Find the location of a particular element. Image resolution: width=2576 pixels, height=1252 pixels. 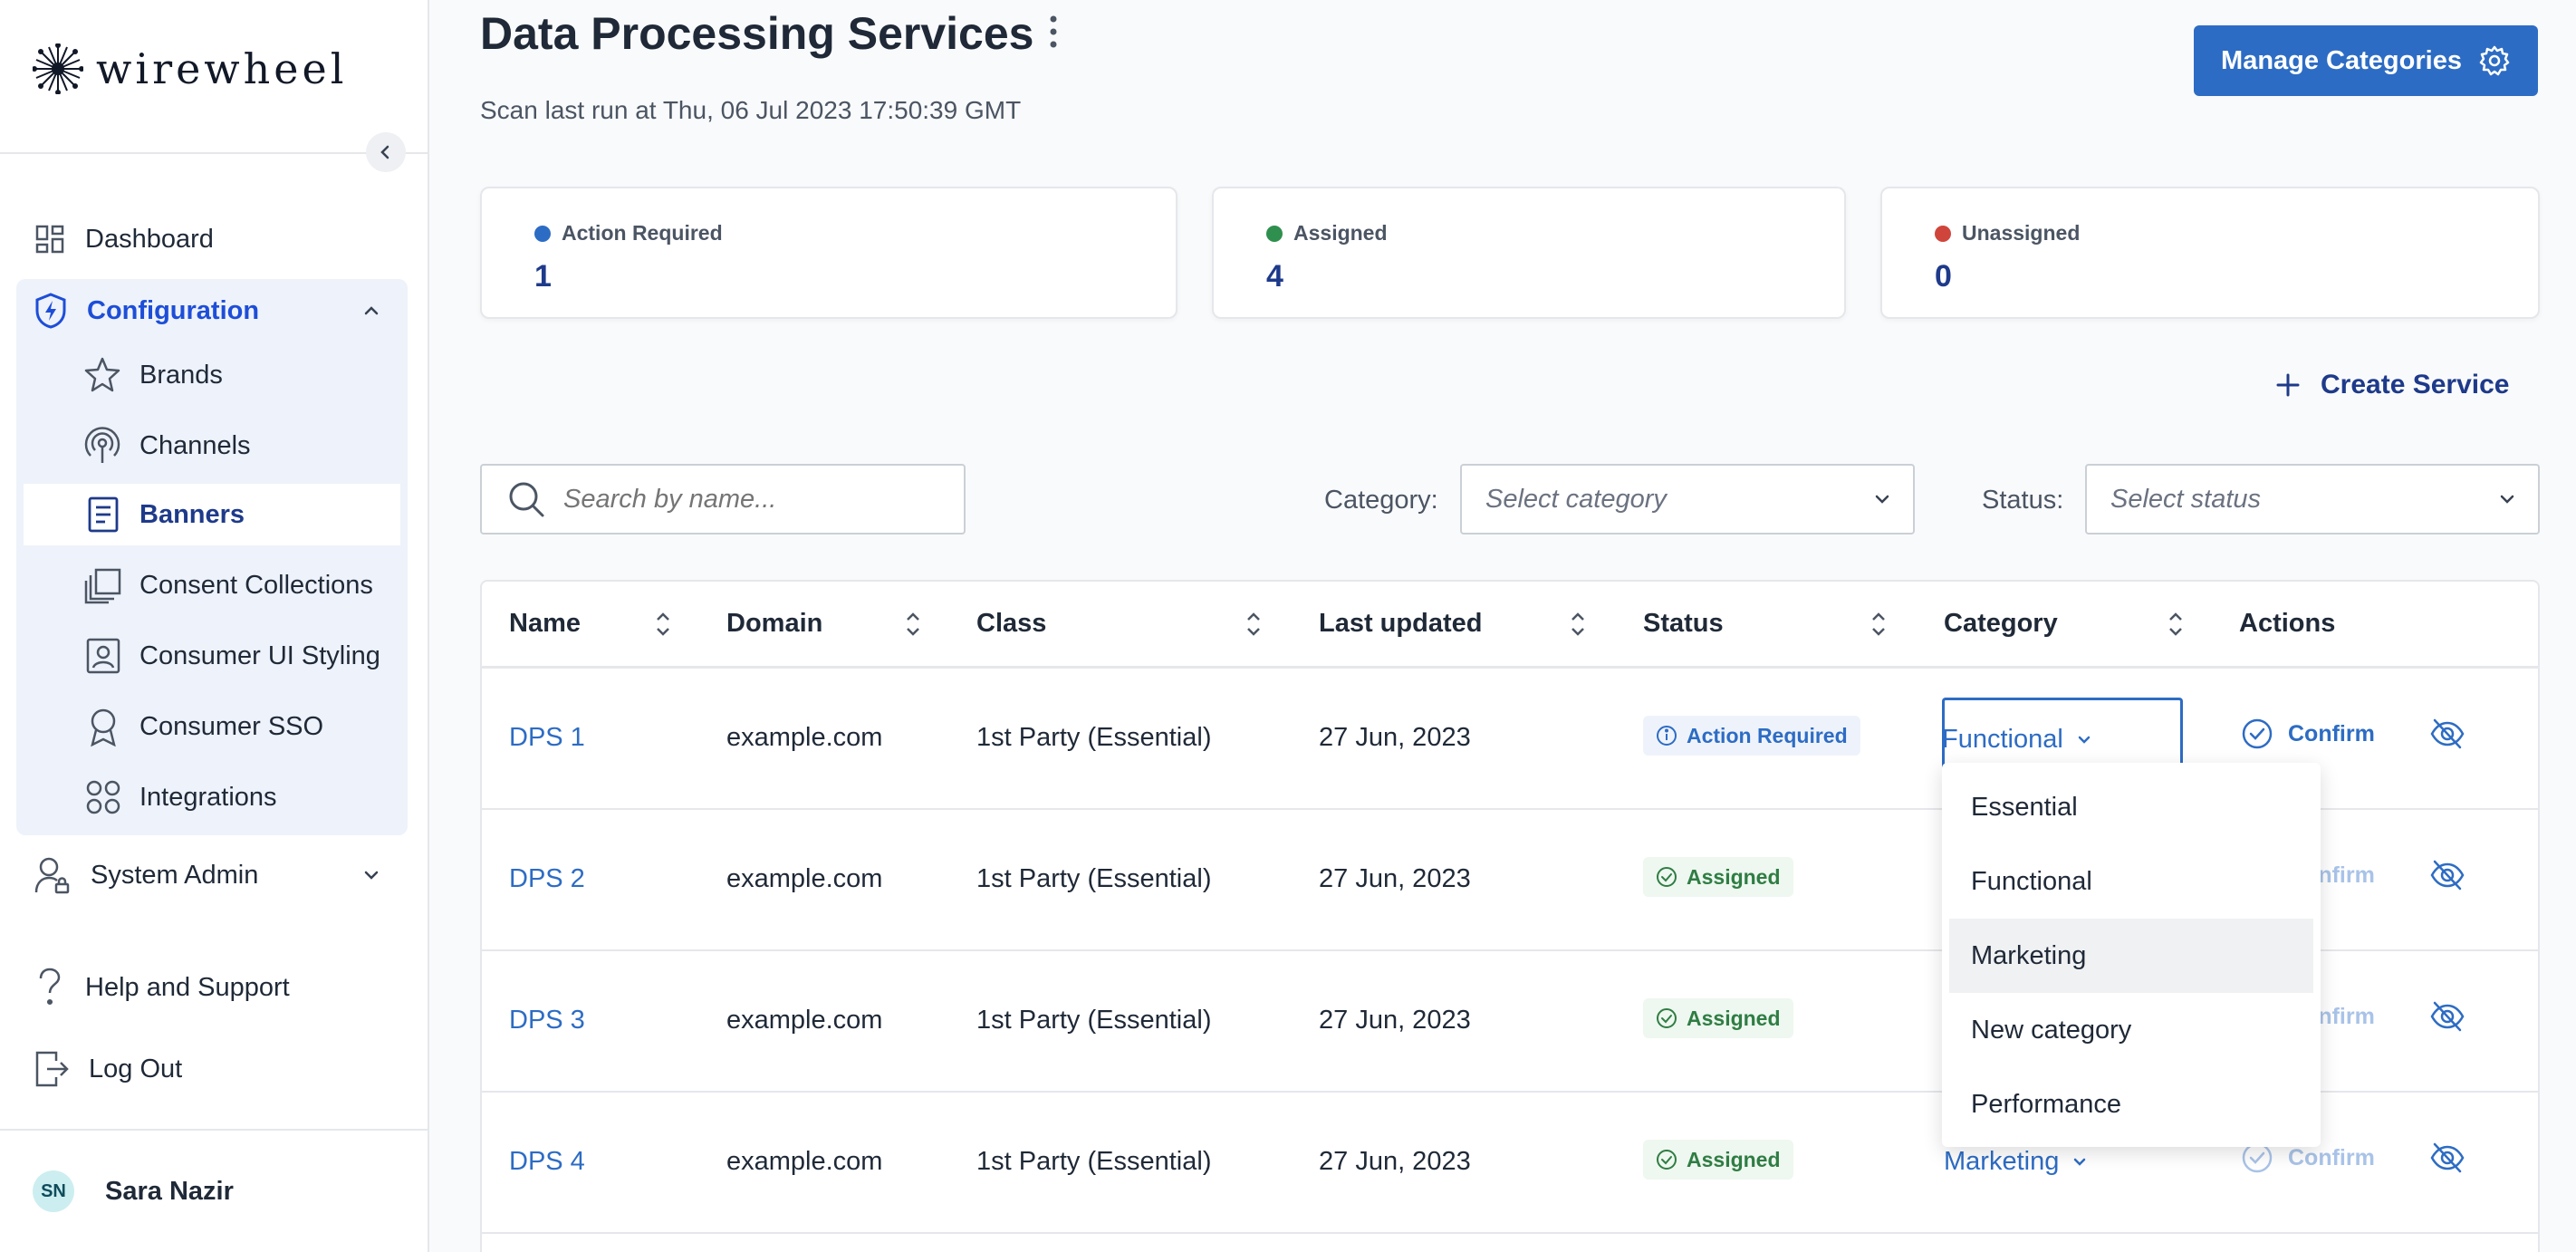

document-icon is located at coordinates (103, 514).